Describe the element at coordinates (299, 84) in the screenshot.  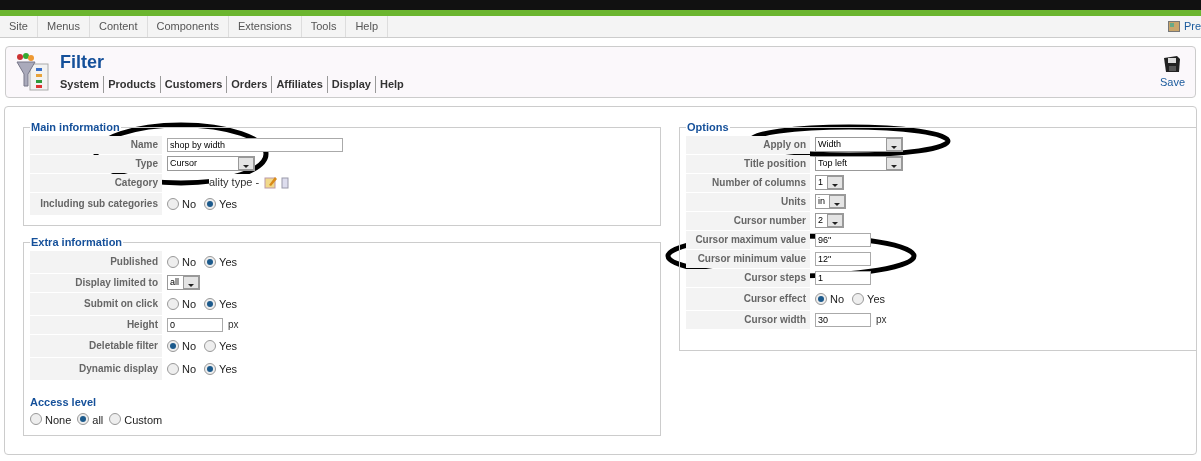
I see `submenu-link: Affiliates` at that location.